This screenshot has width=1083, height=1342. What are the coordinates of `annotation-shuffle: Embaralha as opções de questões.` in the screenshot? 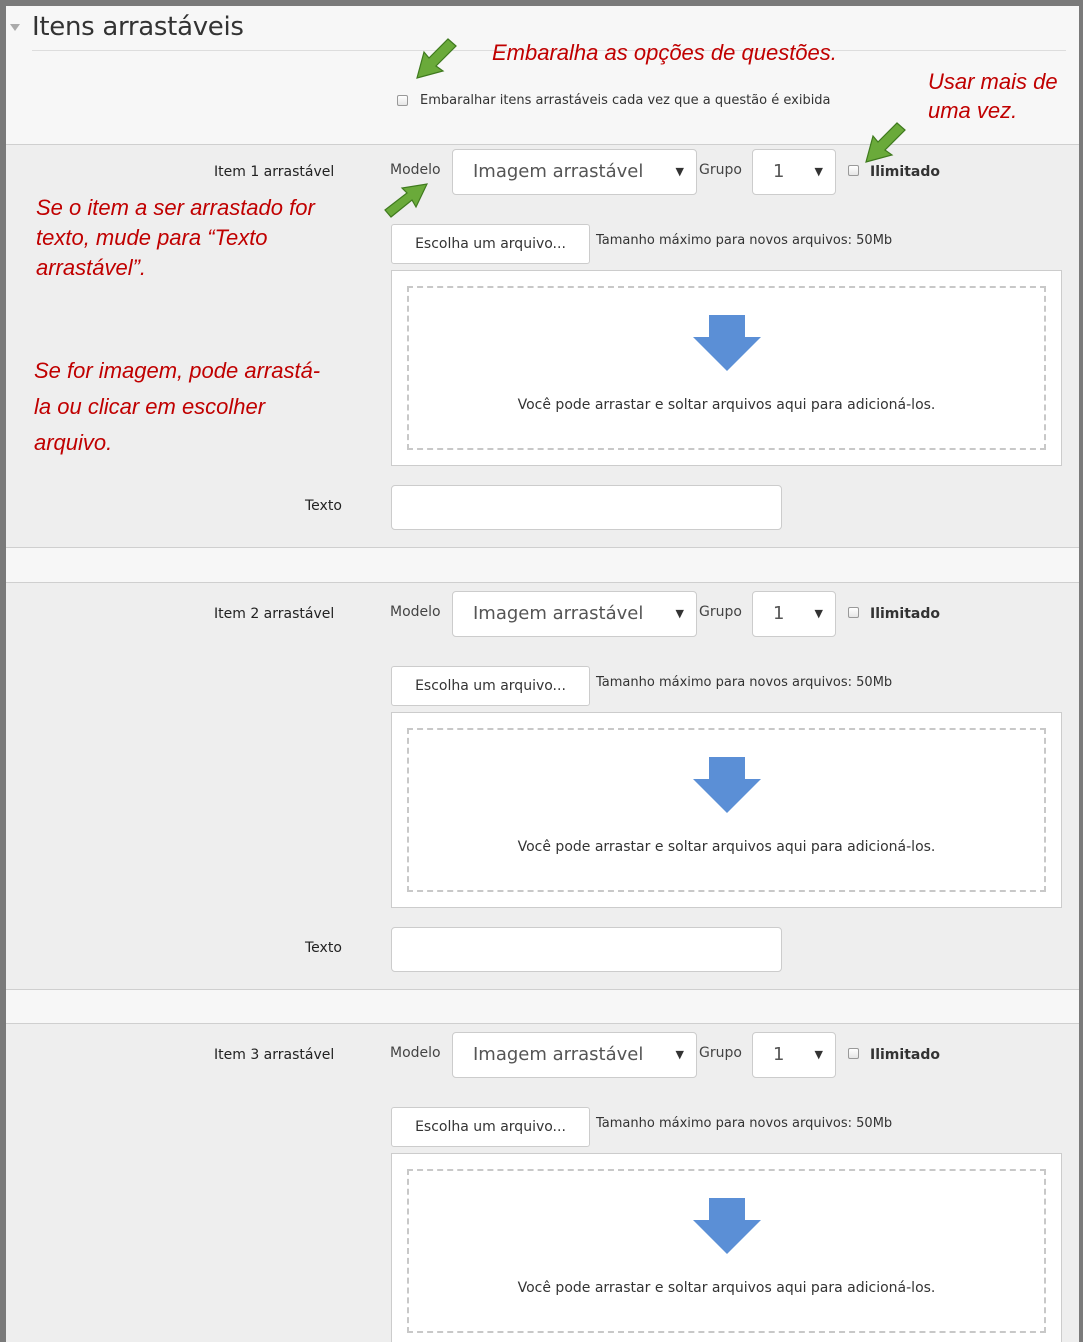 It's located at (664, 52).